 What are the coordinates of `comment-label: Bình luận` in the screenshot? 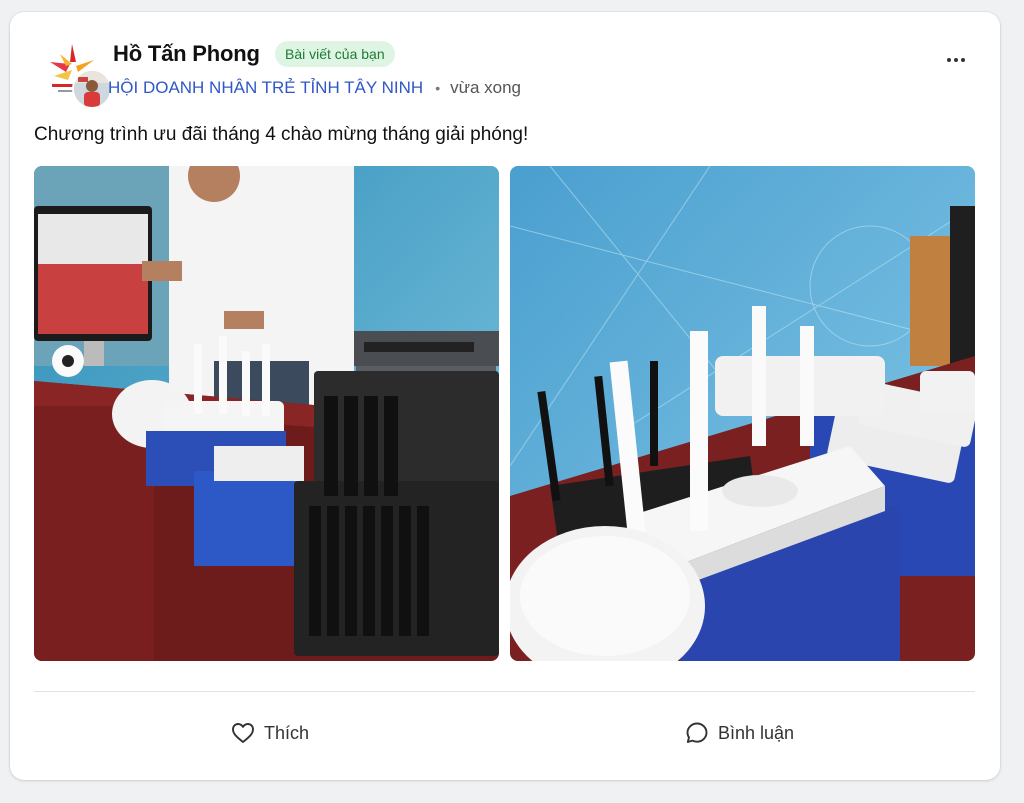 It's located at (756, 732).